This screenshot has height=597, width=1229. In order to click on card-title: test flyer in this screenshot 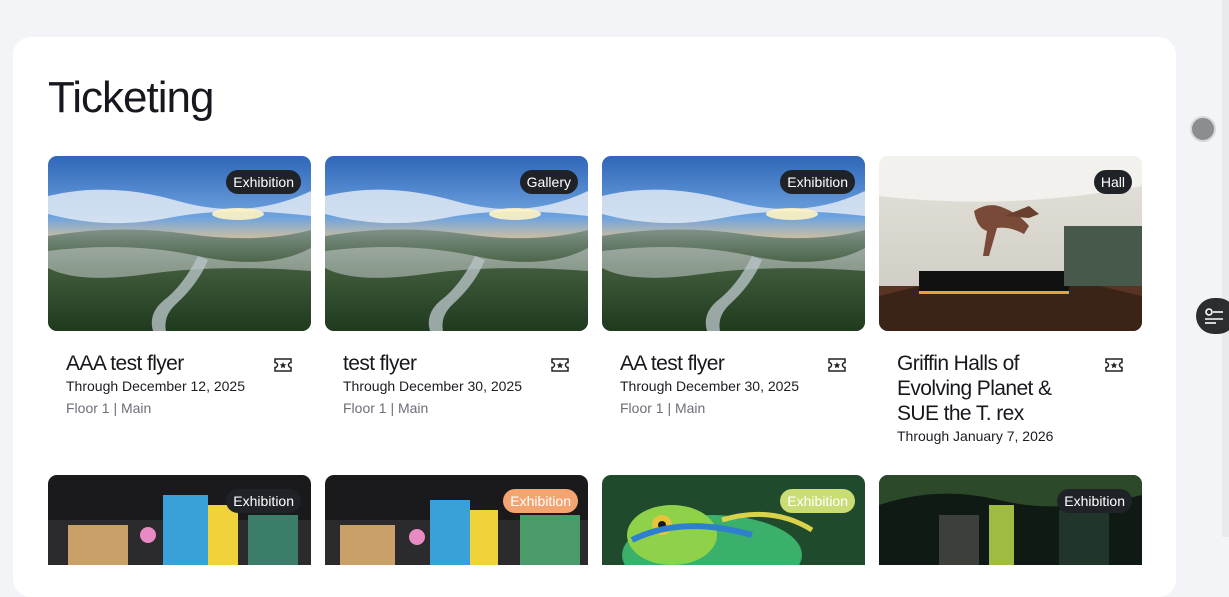, I will do `click(440, 363)`.